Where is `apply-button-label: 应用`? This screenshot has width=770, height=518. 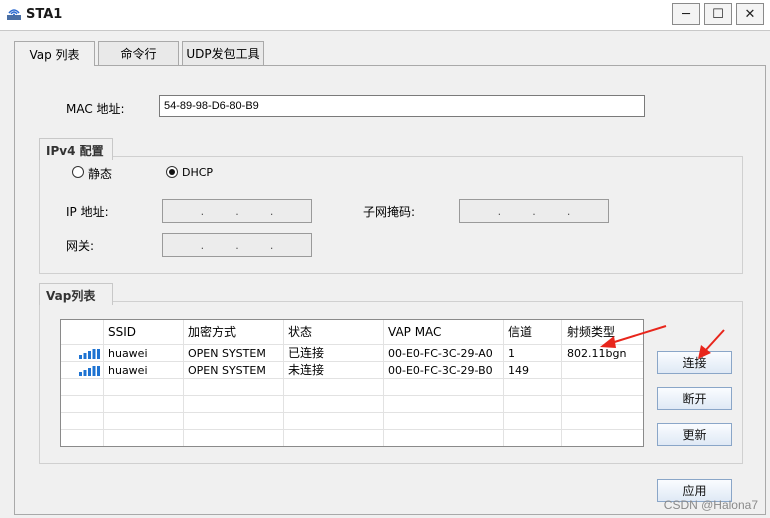
apply-button-label: 应用 is located at coordinates (694, 491).